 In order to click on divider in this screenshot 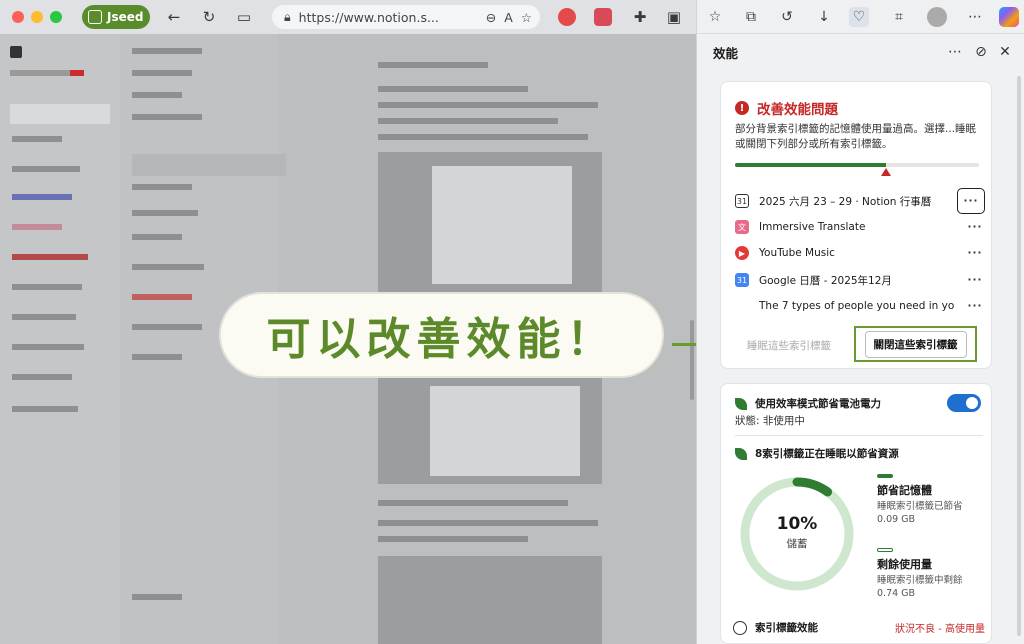, I will do `click(859, 435)`.